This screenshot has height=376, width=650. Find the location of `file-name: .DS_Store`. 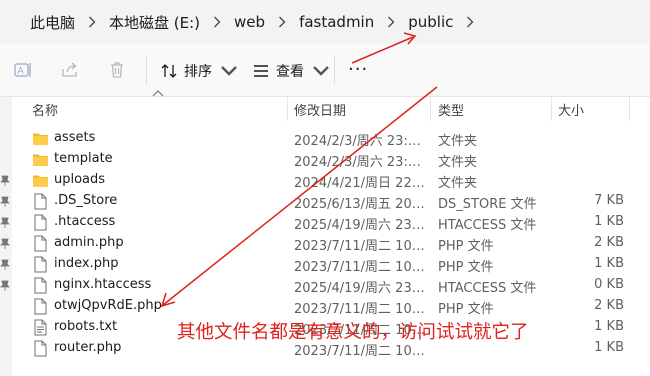

file-name: .DS_Store is located at coordinates (86, 200).